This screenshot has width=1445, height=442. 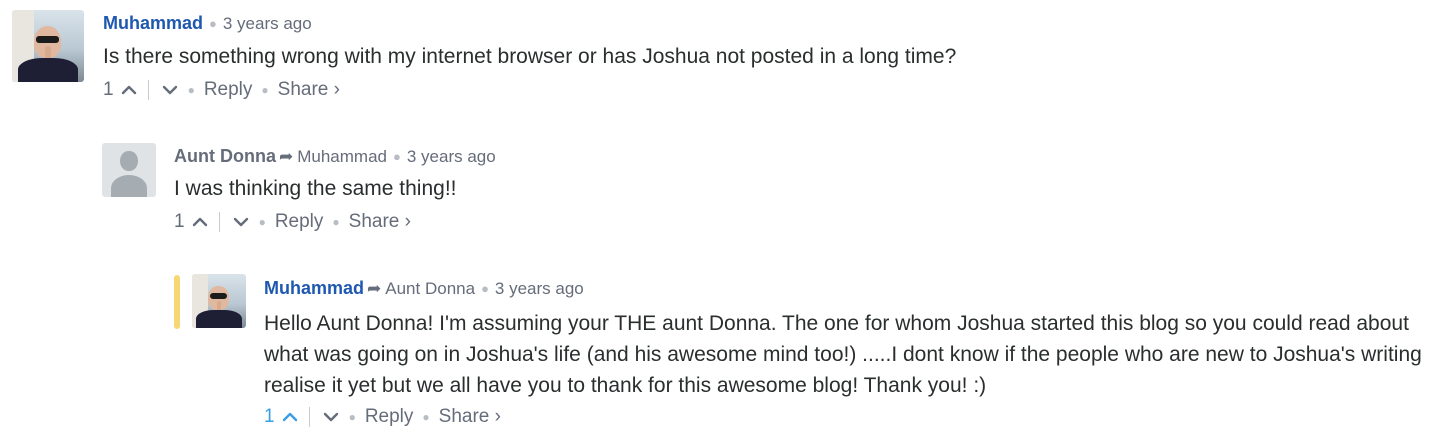 I want to click on parent-author-link: Muhammad, so click(x=342, y=156).